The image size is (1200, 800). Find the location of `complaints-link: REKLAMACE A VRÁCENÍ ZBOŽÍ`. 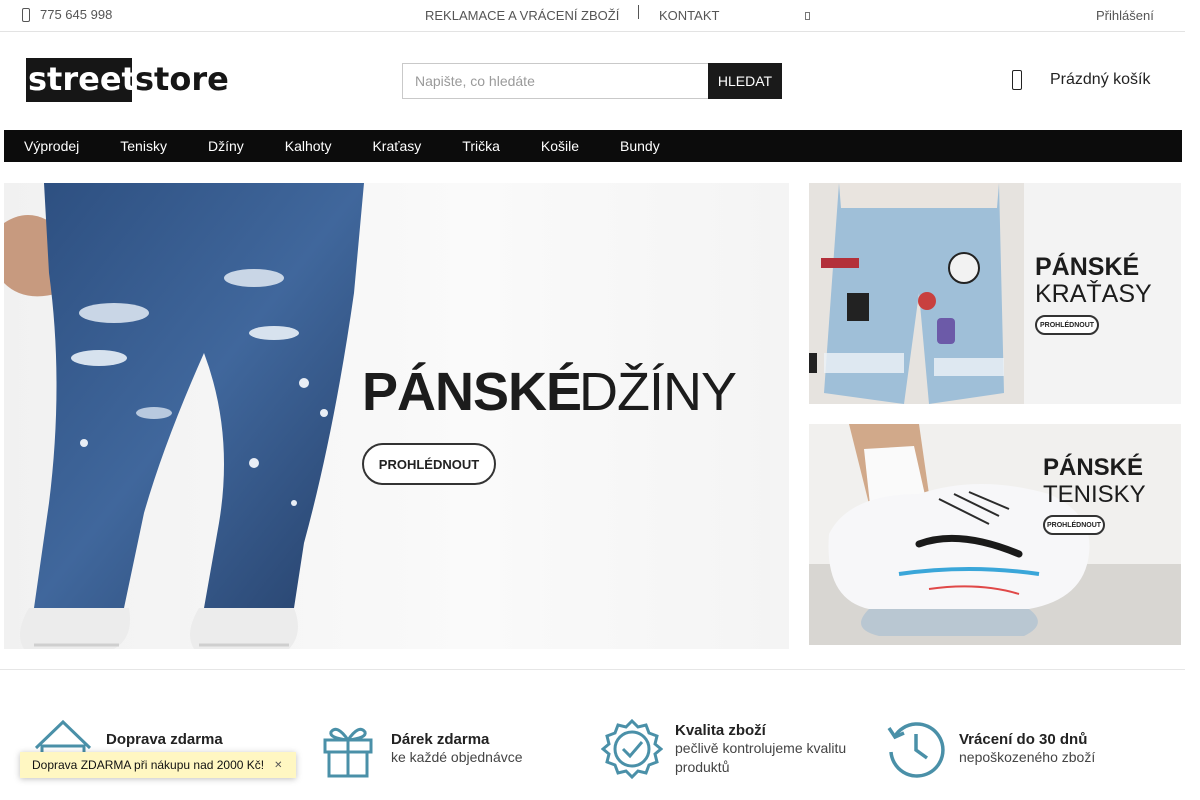

complaints-link: REKLAMACE A VRÁCENÍ ZBOŽÍ is located at coordinates (522, 15).